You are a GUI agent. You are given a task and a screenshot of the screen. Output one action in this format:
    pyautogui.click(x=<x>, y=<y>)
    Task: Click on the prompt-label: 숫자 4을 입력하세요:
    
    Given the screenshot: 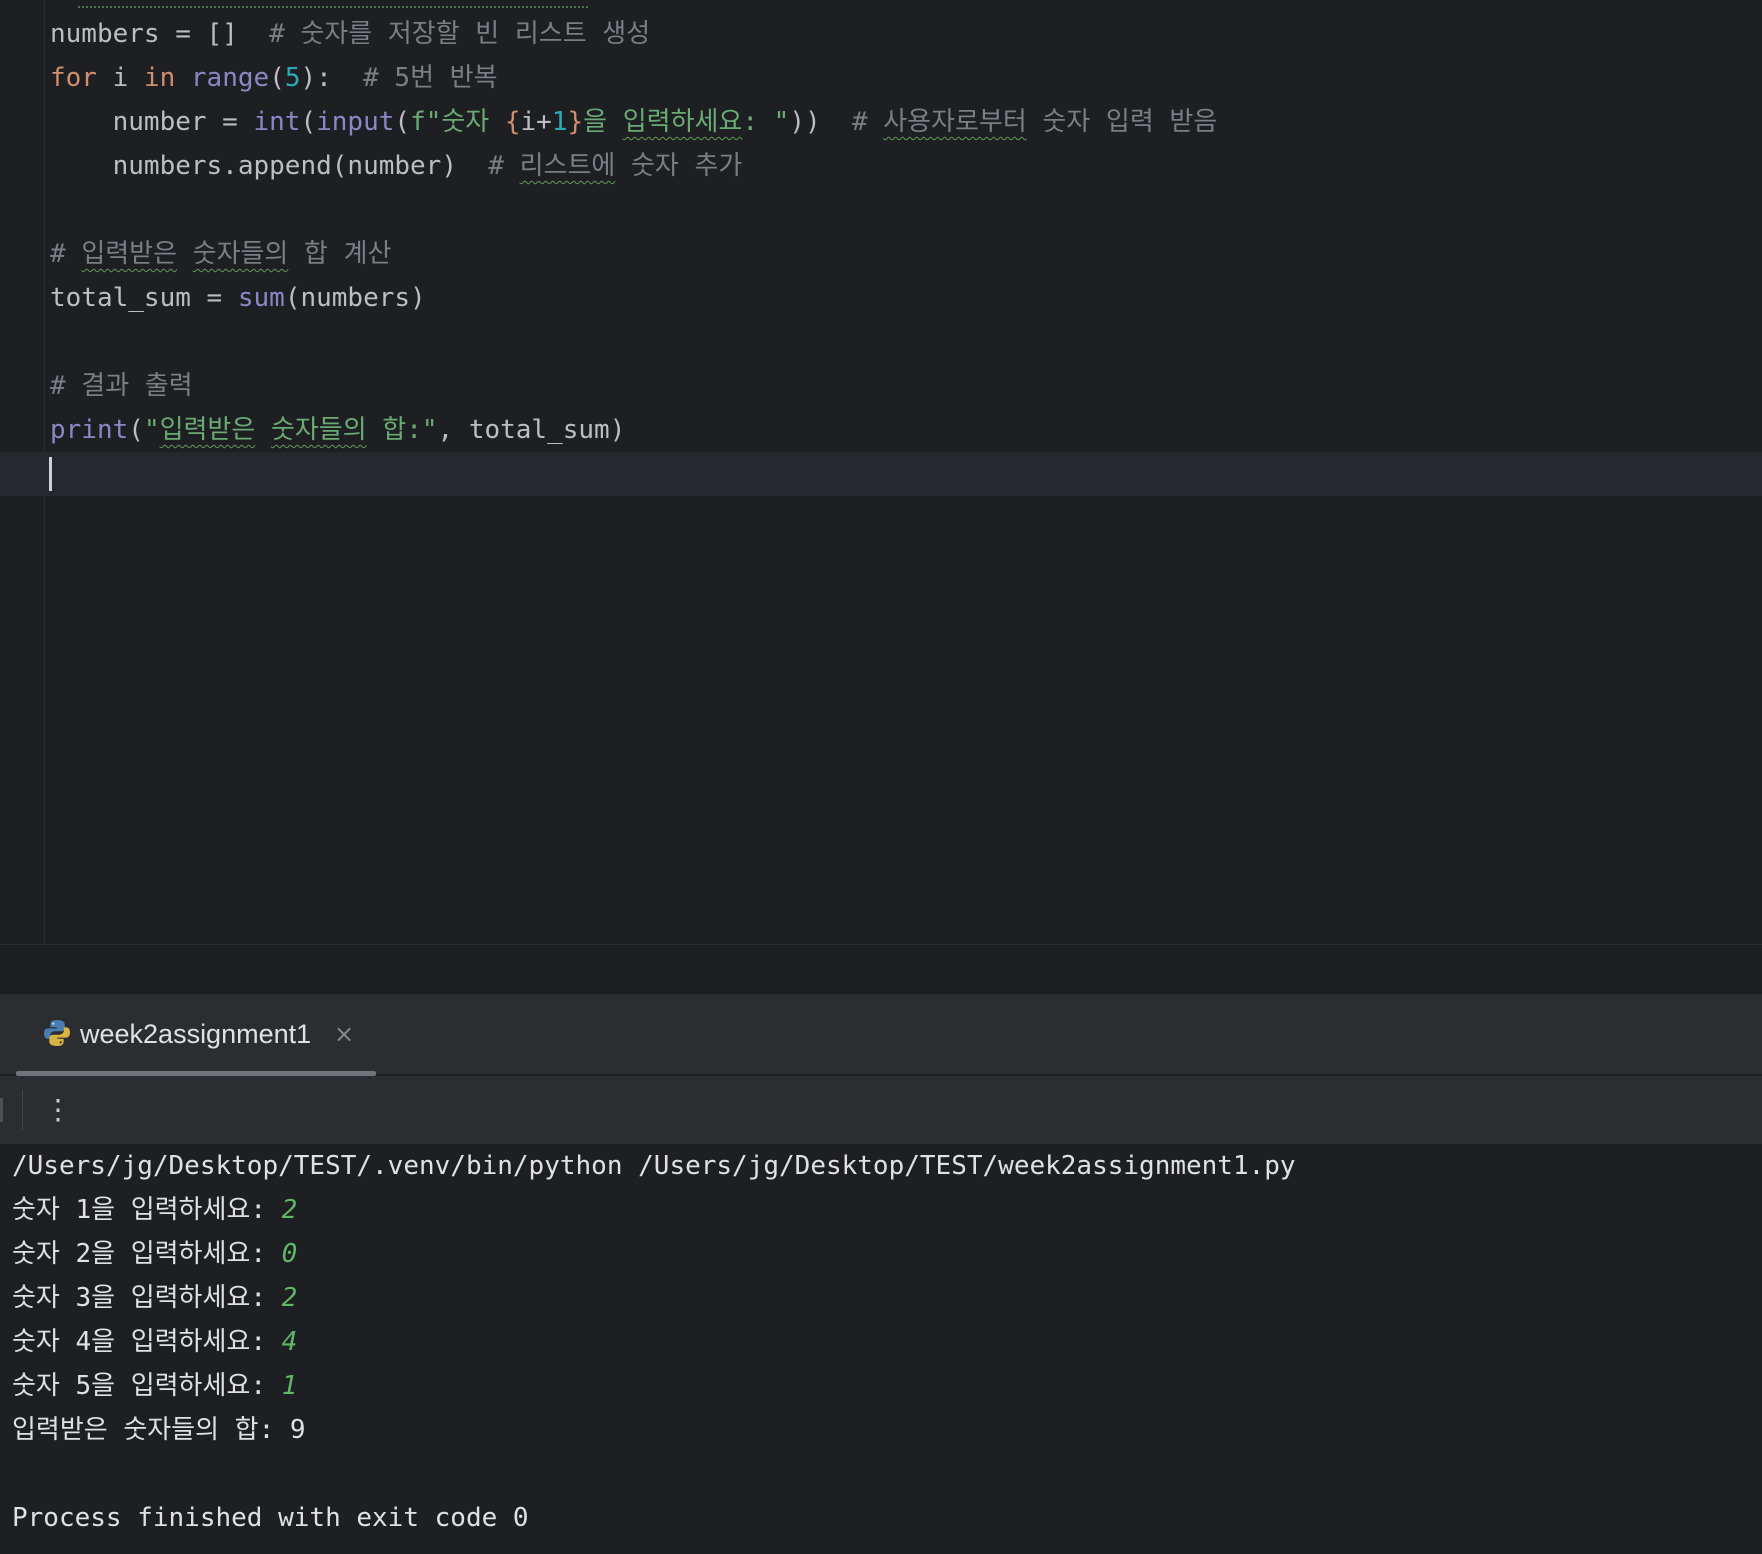 What is the action you would take?
    pyautogui.click(x=147, y=1342)
    